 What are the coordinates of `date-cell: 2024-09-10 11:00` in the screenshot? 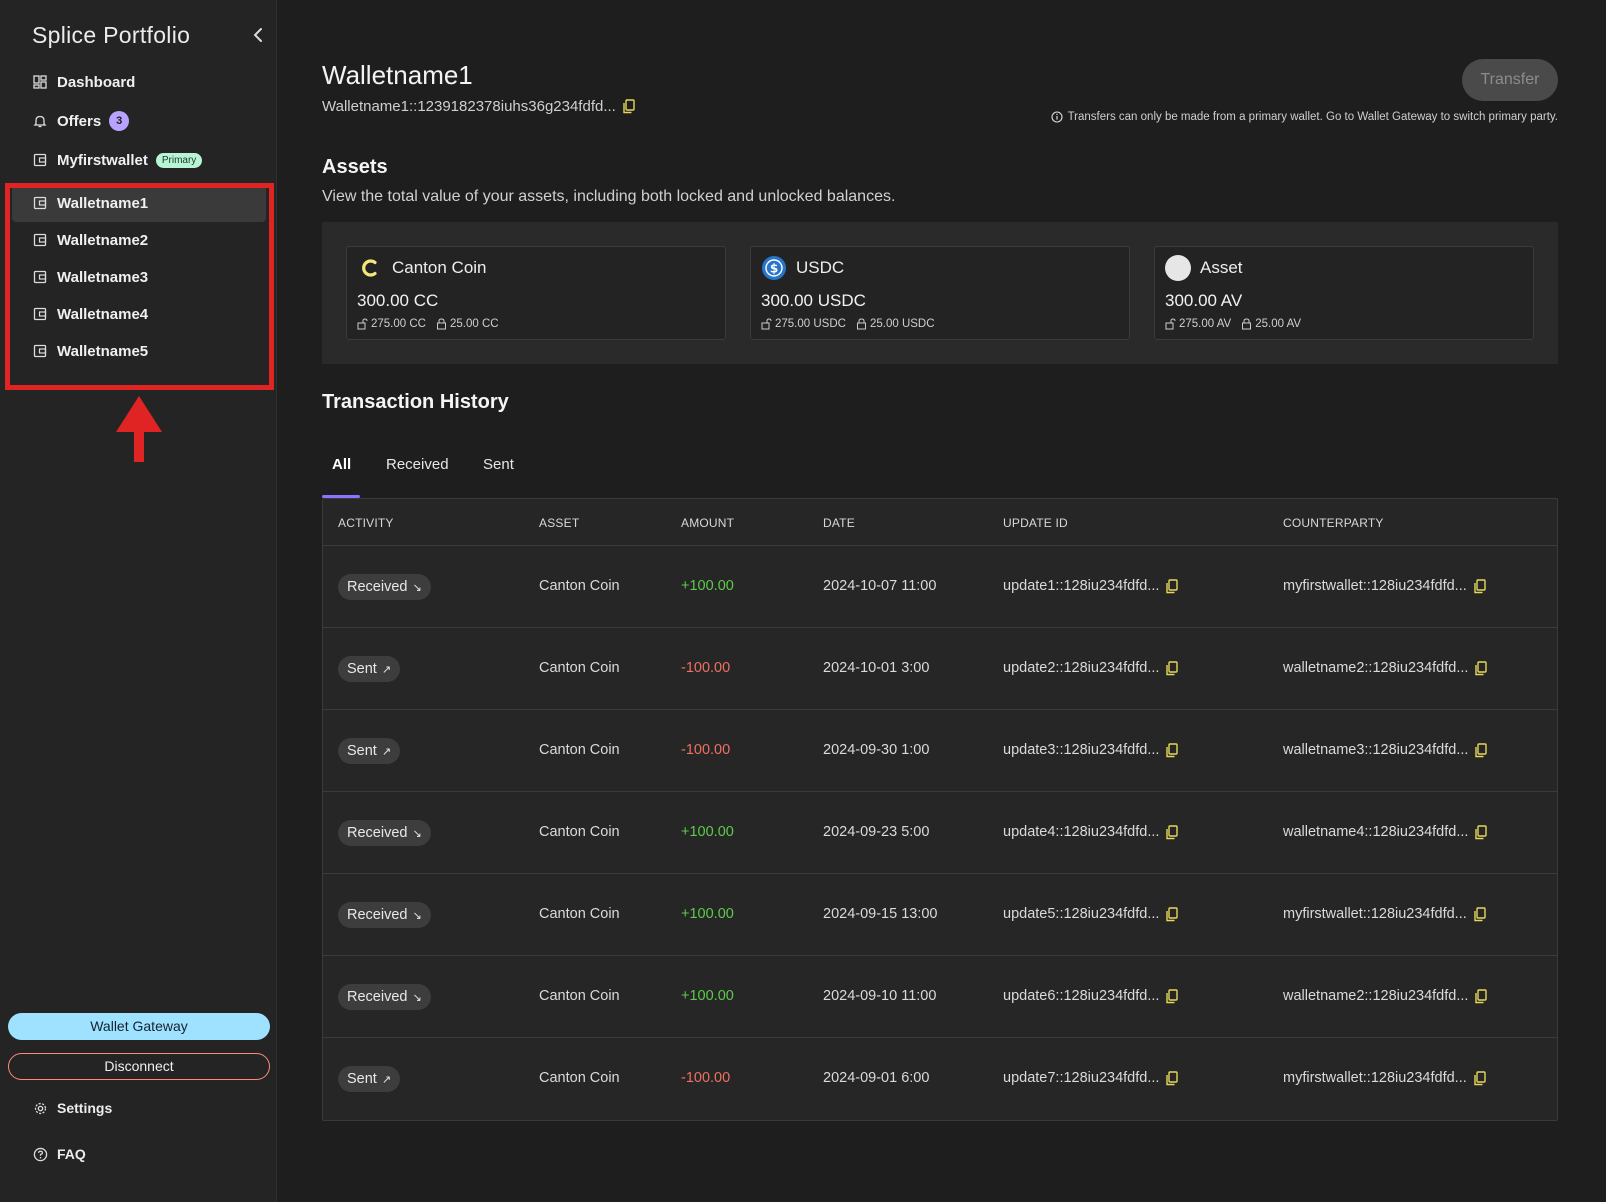 It's located at (880, 996).